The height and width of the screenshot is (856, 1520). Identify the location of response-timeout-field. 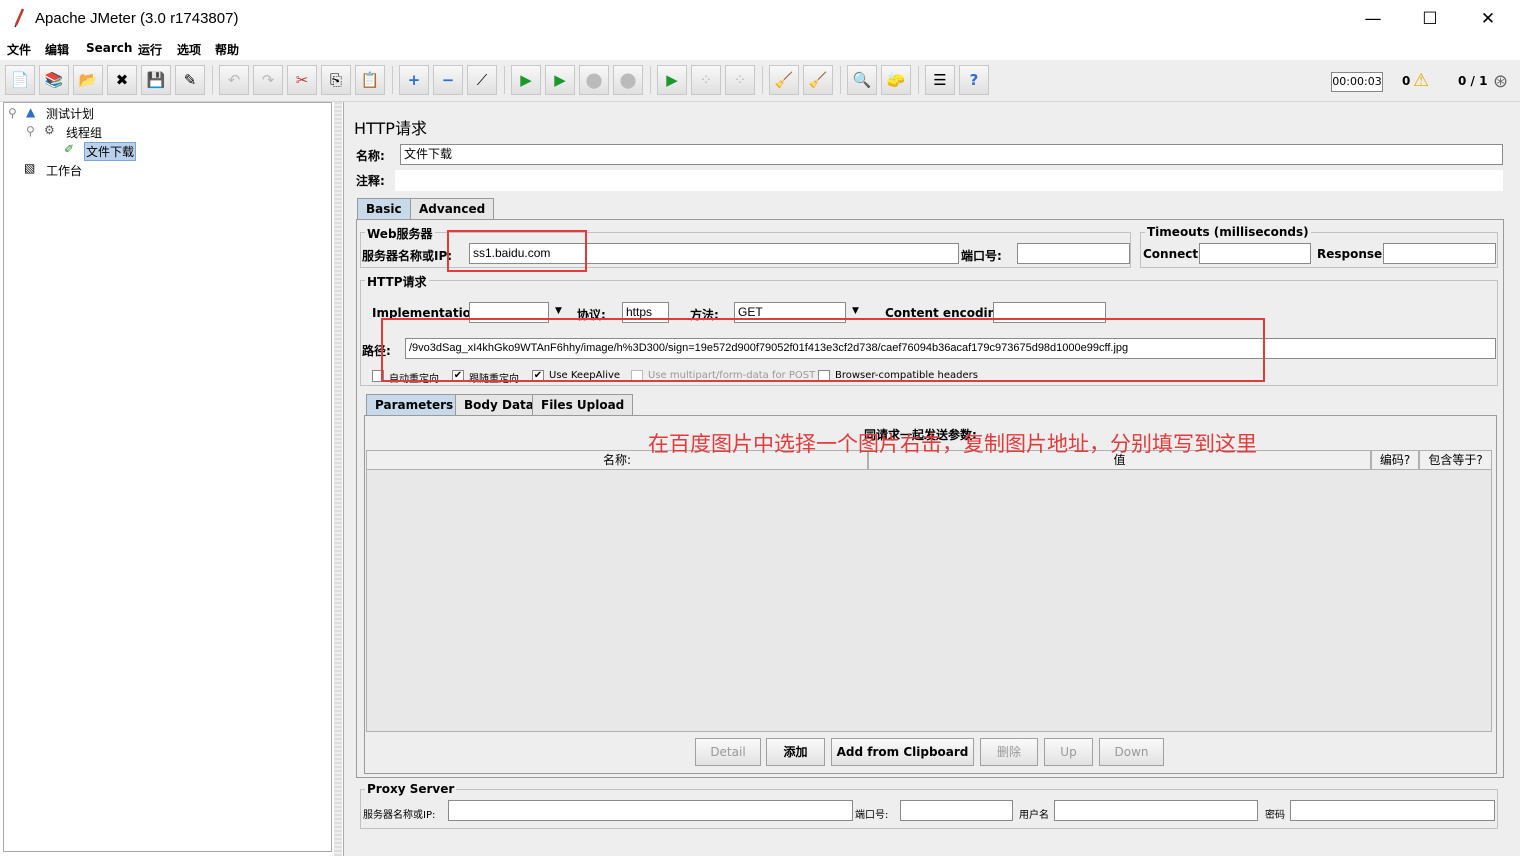
(1439, 253).